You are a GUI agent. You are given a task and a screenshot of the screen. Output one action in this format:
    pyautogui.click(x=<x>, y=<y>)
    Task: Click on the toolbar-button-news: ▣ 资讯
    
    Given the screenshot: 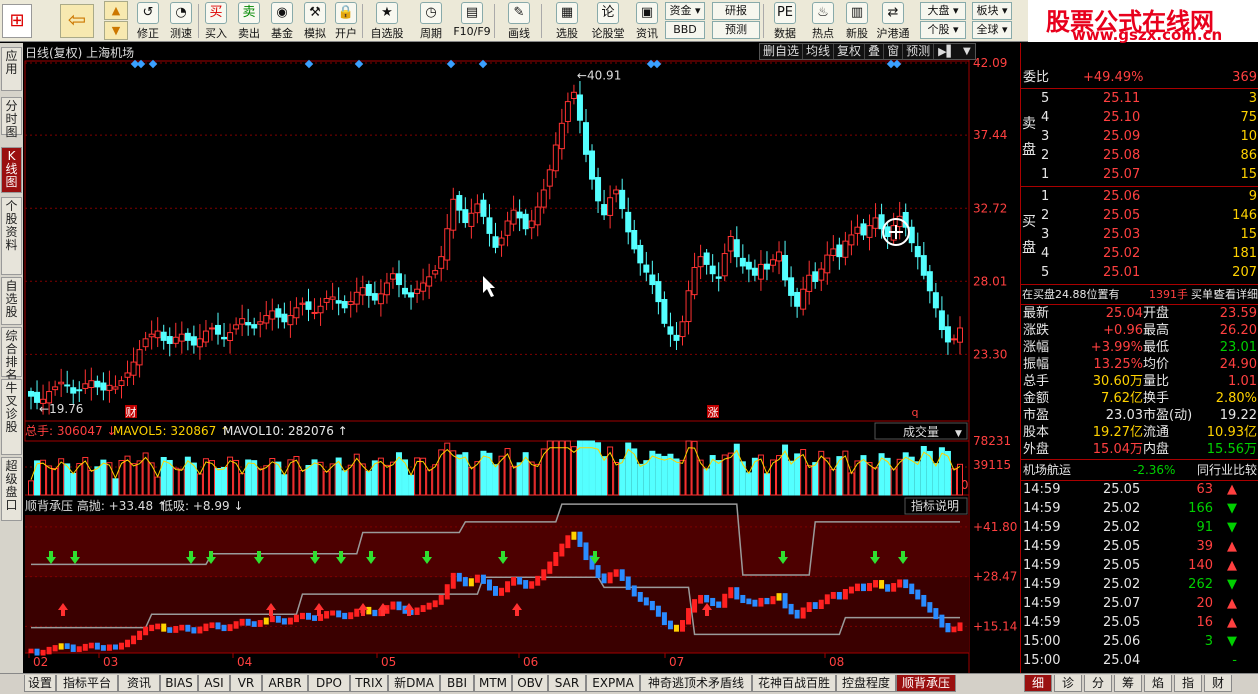 What is the action you would take?
    pyautogui.click(x=647, y=21)
    